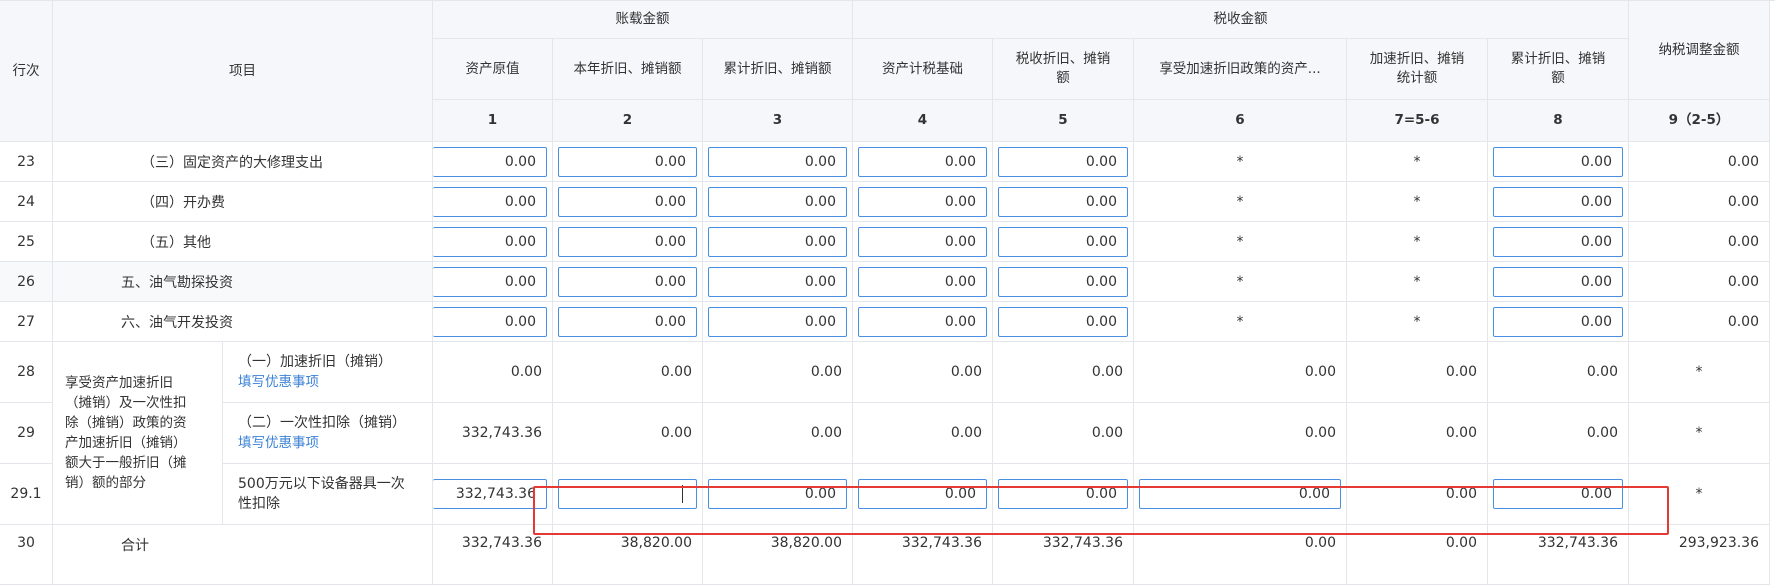 Image resolution: width=1775 pixels, height=585 pixels. Describe the element at coordinates (26, 71) in the screenshot. I see `header-row-no: 行次` at that location.